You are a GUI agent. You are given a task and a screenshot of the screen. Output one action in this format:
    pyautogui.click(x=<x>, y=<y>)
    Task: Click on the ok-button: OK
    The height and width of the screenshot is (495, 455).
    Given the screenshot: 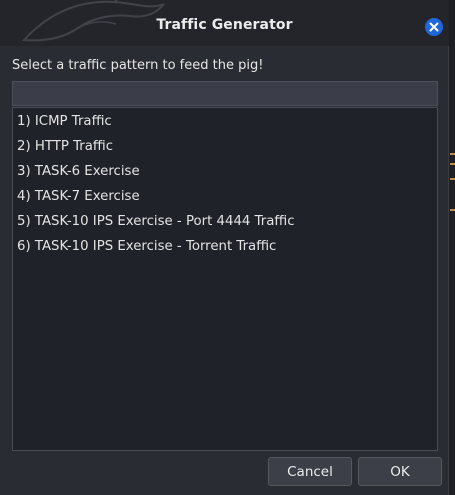 What is the action you would take?
    pyautogui.click(x=400, y=471)
    